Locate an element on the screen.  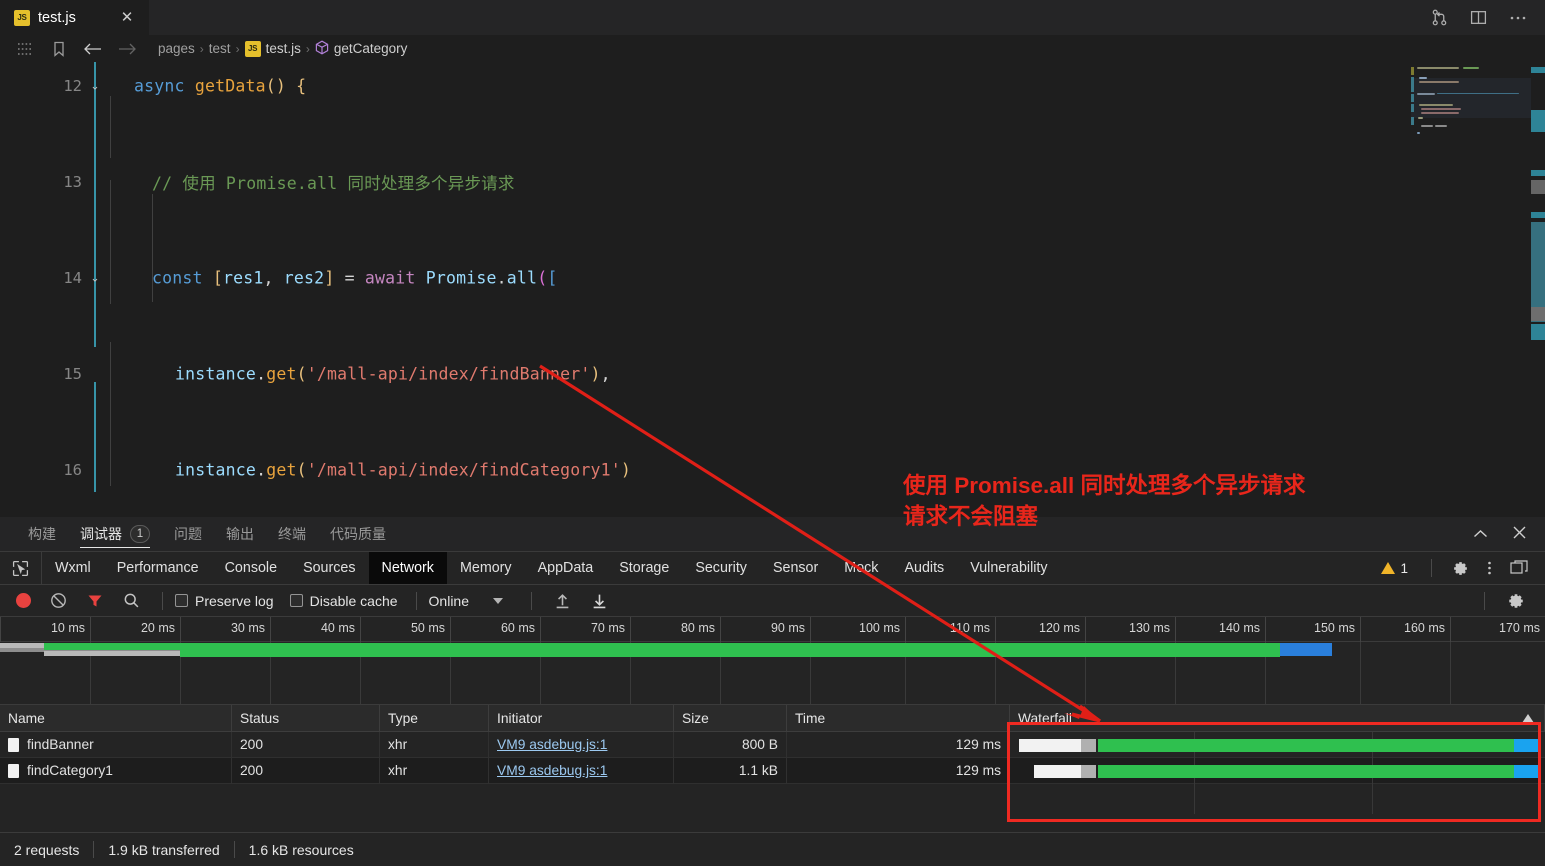
devtools-tab-storage: Storage is located at coordinates (644, 568).